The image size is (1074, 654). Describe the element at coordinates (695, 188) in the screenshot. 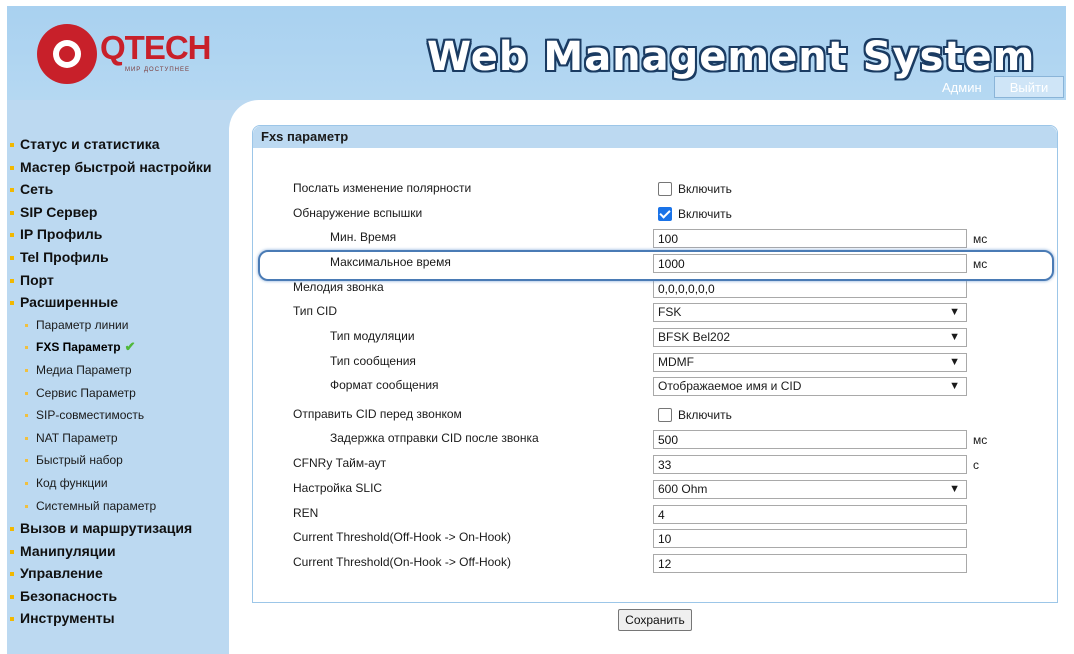

I see `polarity-checkbox: Включить` at that location.